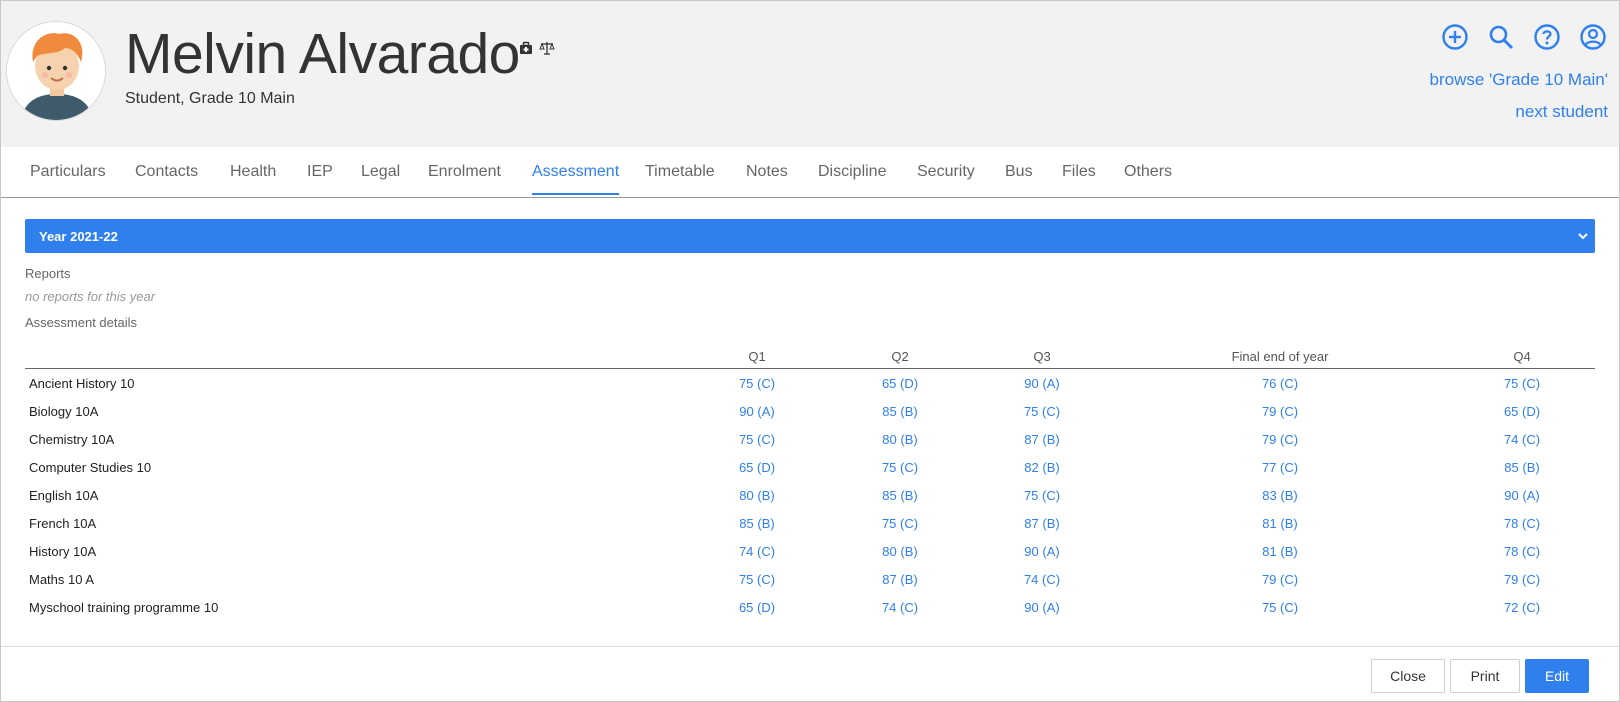 This screenshot has height=702, width=1620. Describe the element at coordinates (81, 322) in the screenshot. I see `assessment-heading: Assessment details` at that location.